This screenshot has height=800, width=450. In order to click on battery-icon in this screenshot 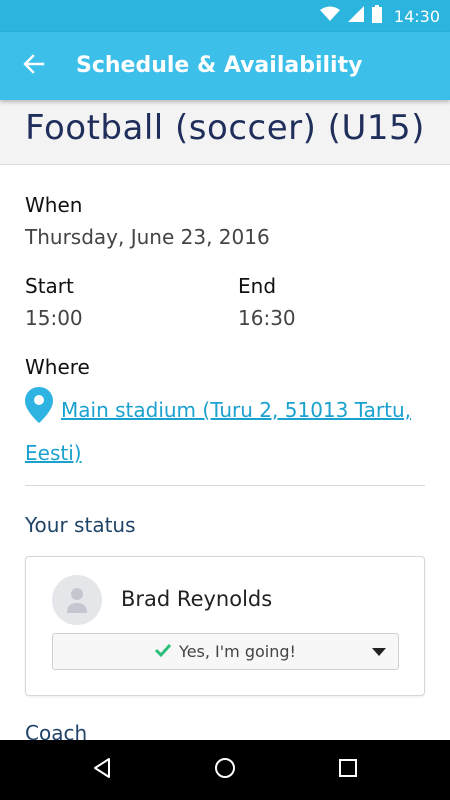, I will do `click(376, 16)`.